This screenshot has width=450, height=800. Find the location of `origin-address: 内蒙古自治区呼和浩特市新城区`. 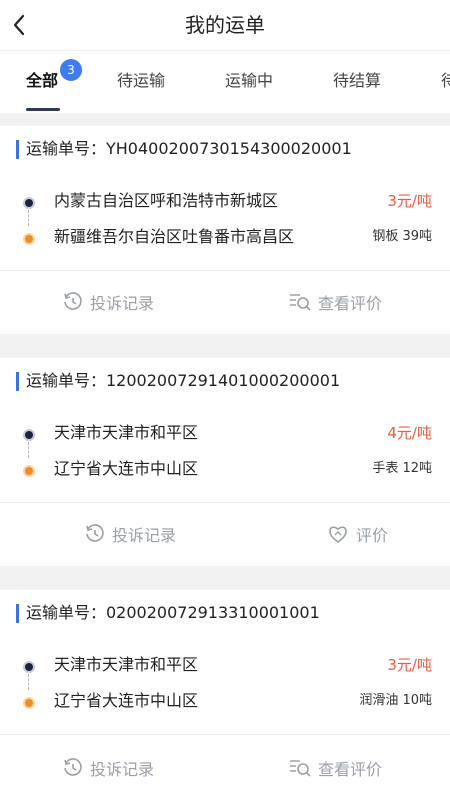

origin-address: 内蒙古自治区呼和浩特市新城区 is located at coordinates (166, 200).